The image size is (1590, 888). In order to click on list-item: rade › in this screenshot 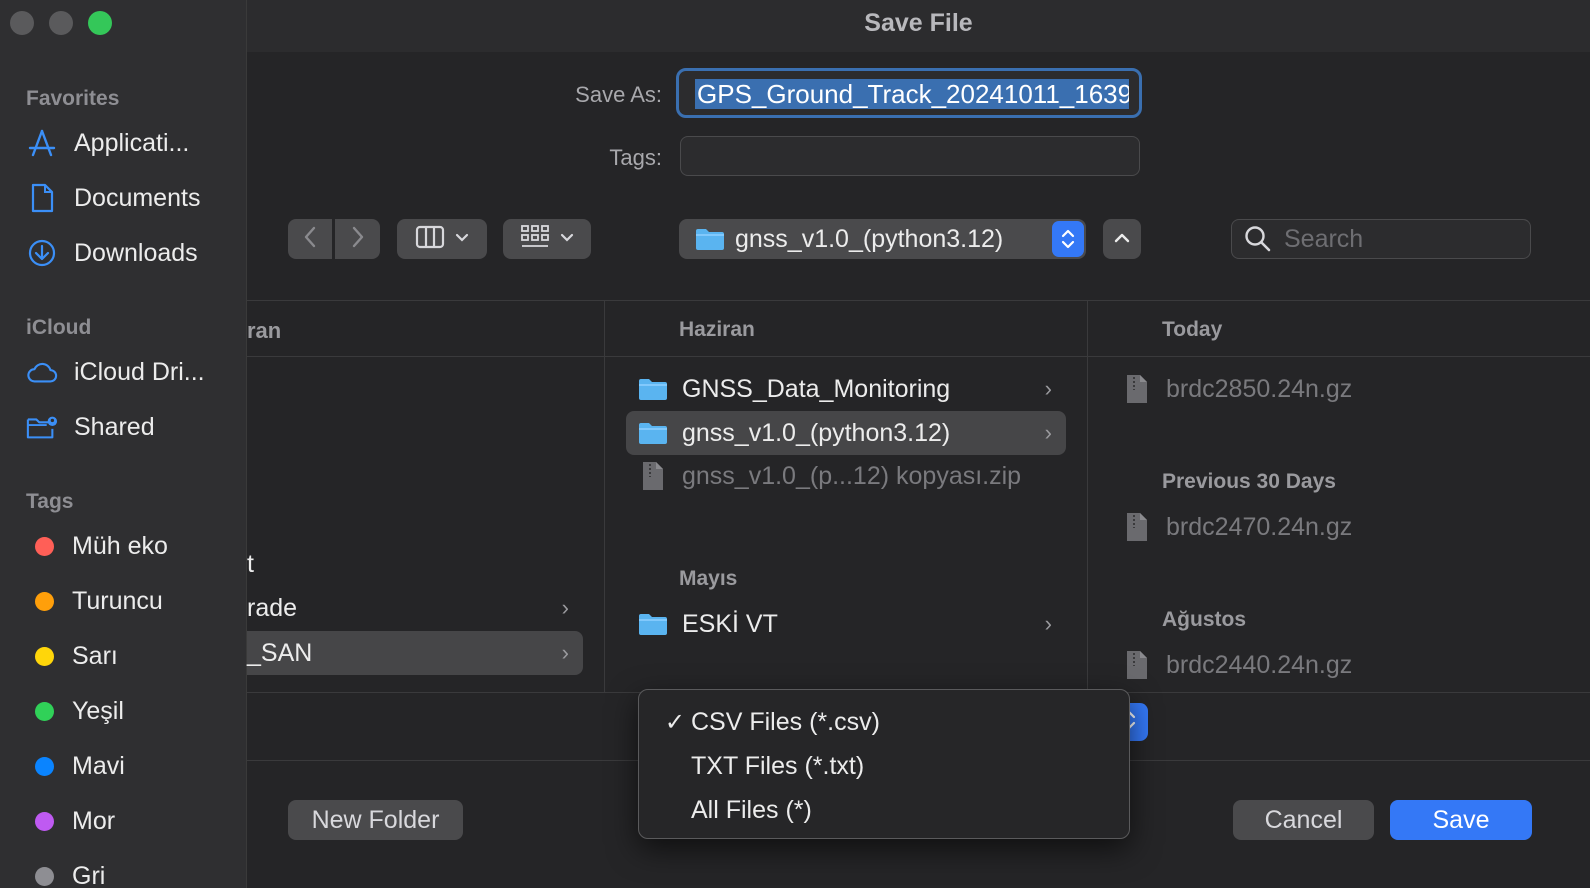, I will do `click(415, 608)`.